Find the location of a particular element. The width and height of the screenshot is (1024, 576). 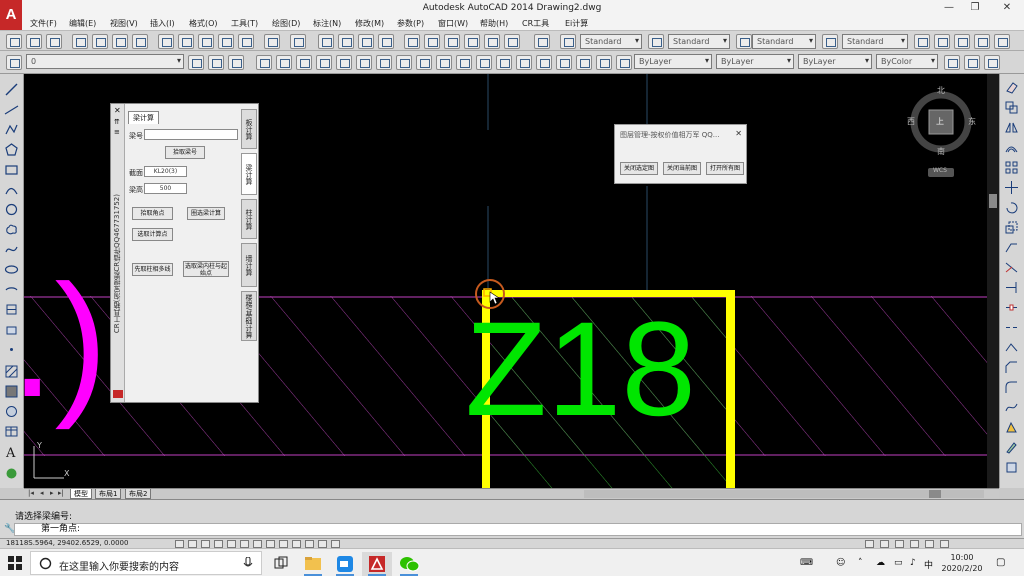

tray-person-icon: ☺ is located at coordinates (840, 563).